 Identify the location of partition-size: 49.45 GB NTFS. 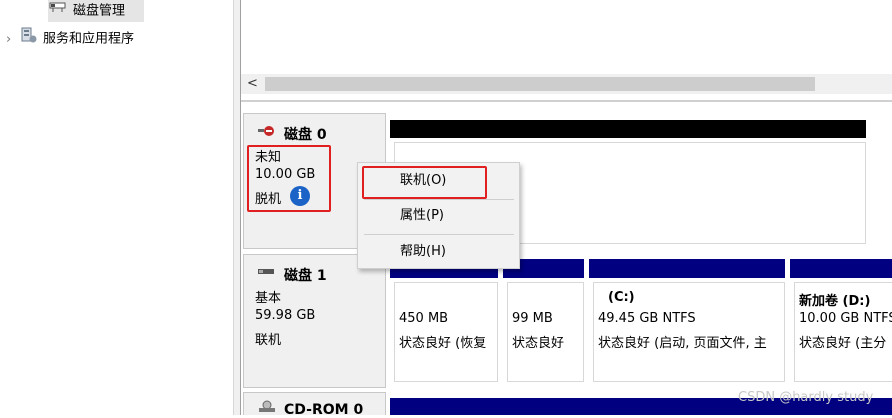
(647, 318).